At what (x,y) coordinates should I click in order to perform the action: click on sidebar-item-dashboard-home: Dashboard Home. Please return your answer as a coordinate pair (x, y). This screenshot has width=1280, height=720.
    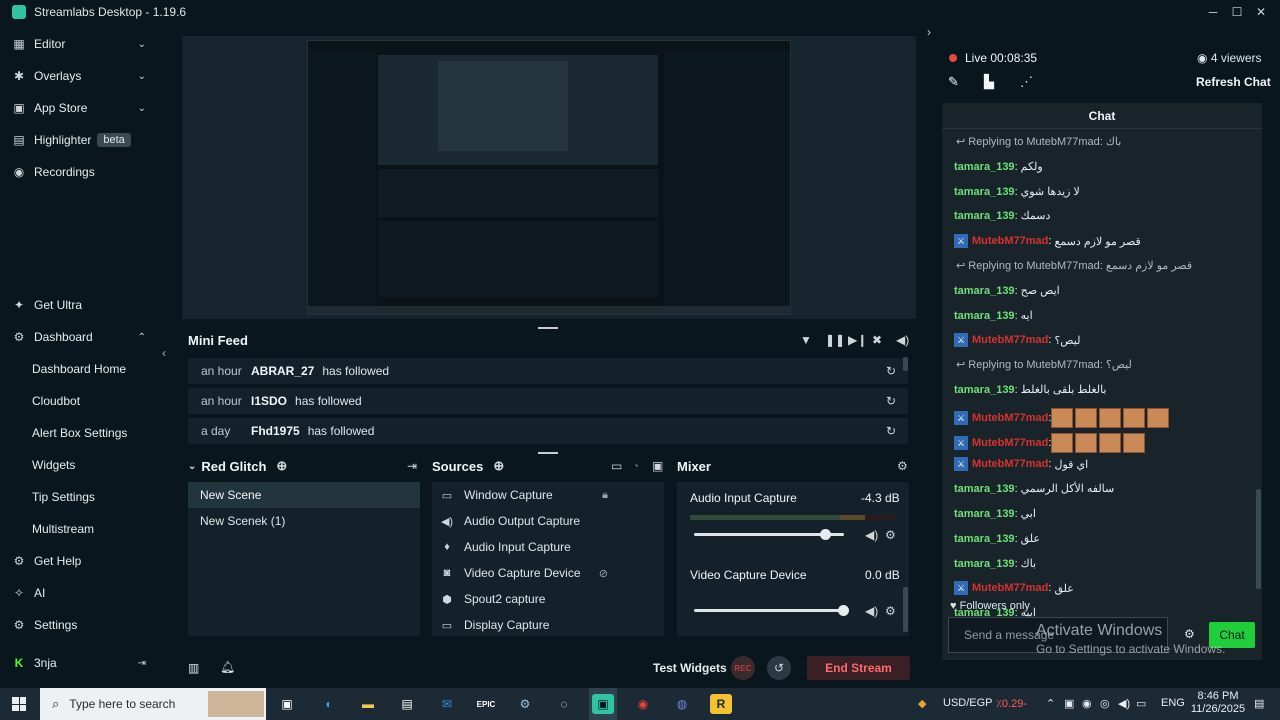
    Looking at the image, I should click on (80, 369).